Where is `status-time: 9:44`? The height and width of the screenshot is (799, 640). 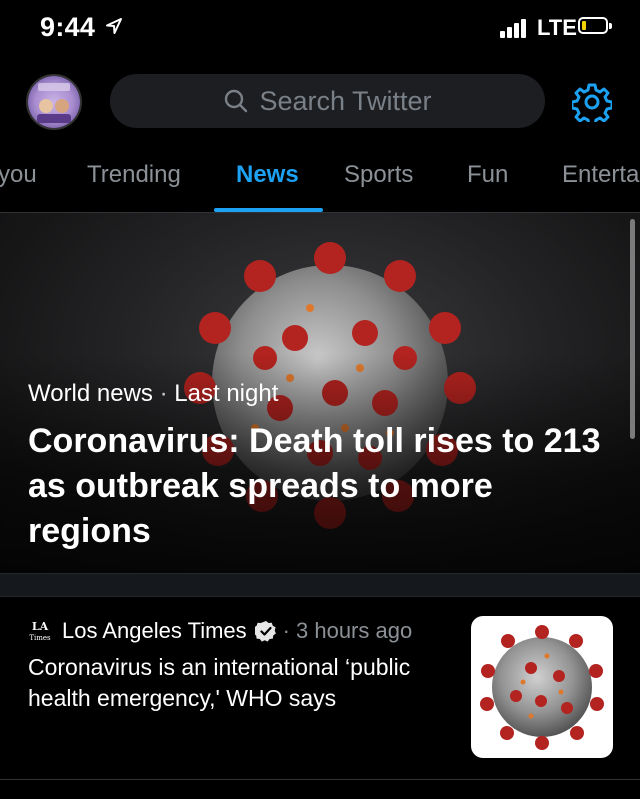
status-time: 9:44 is located at coordinates (68, 27).